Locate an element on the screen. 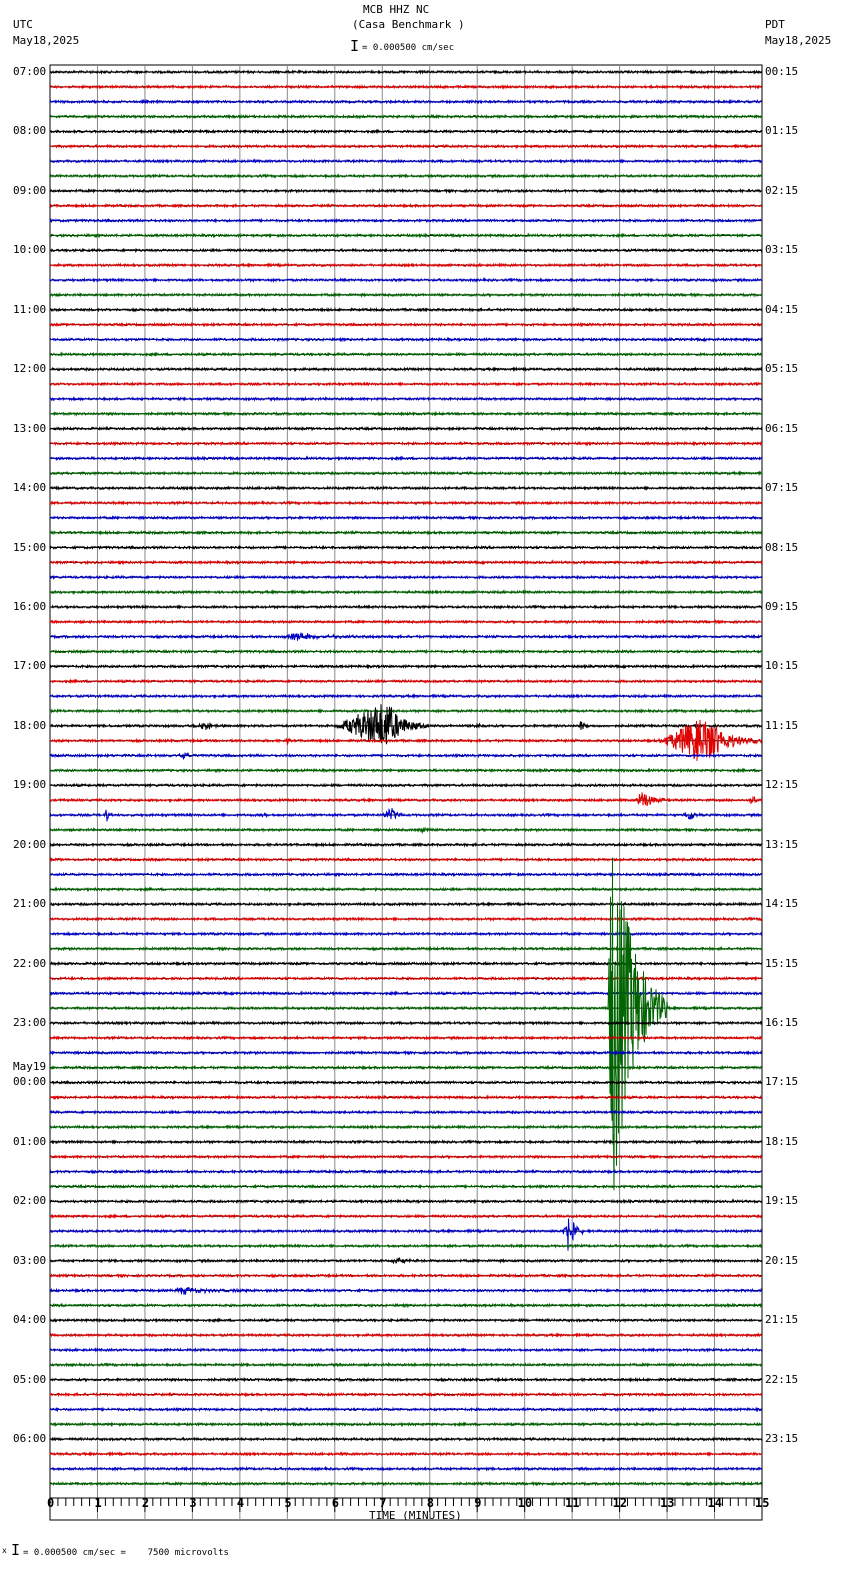 The image size is (850, 1584). pdt-hour-label: 10:15 is located at coordinates (782, 666).